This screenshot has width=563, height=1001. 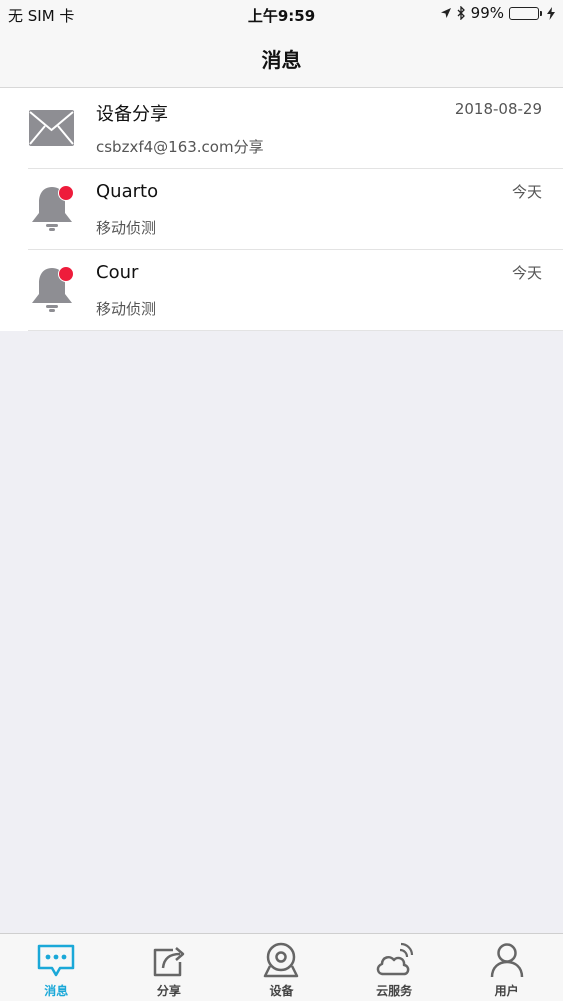 What do you see at coordinates (525, 13) in the screenshot?
I see `battery-icon` at bounding box center [525, 13].